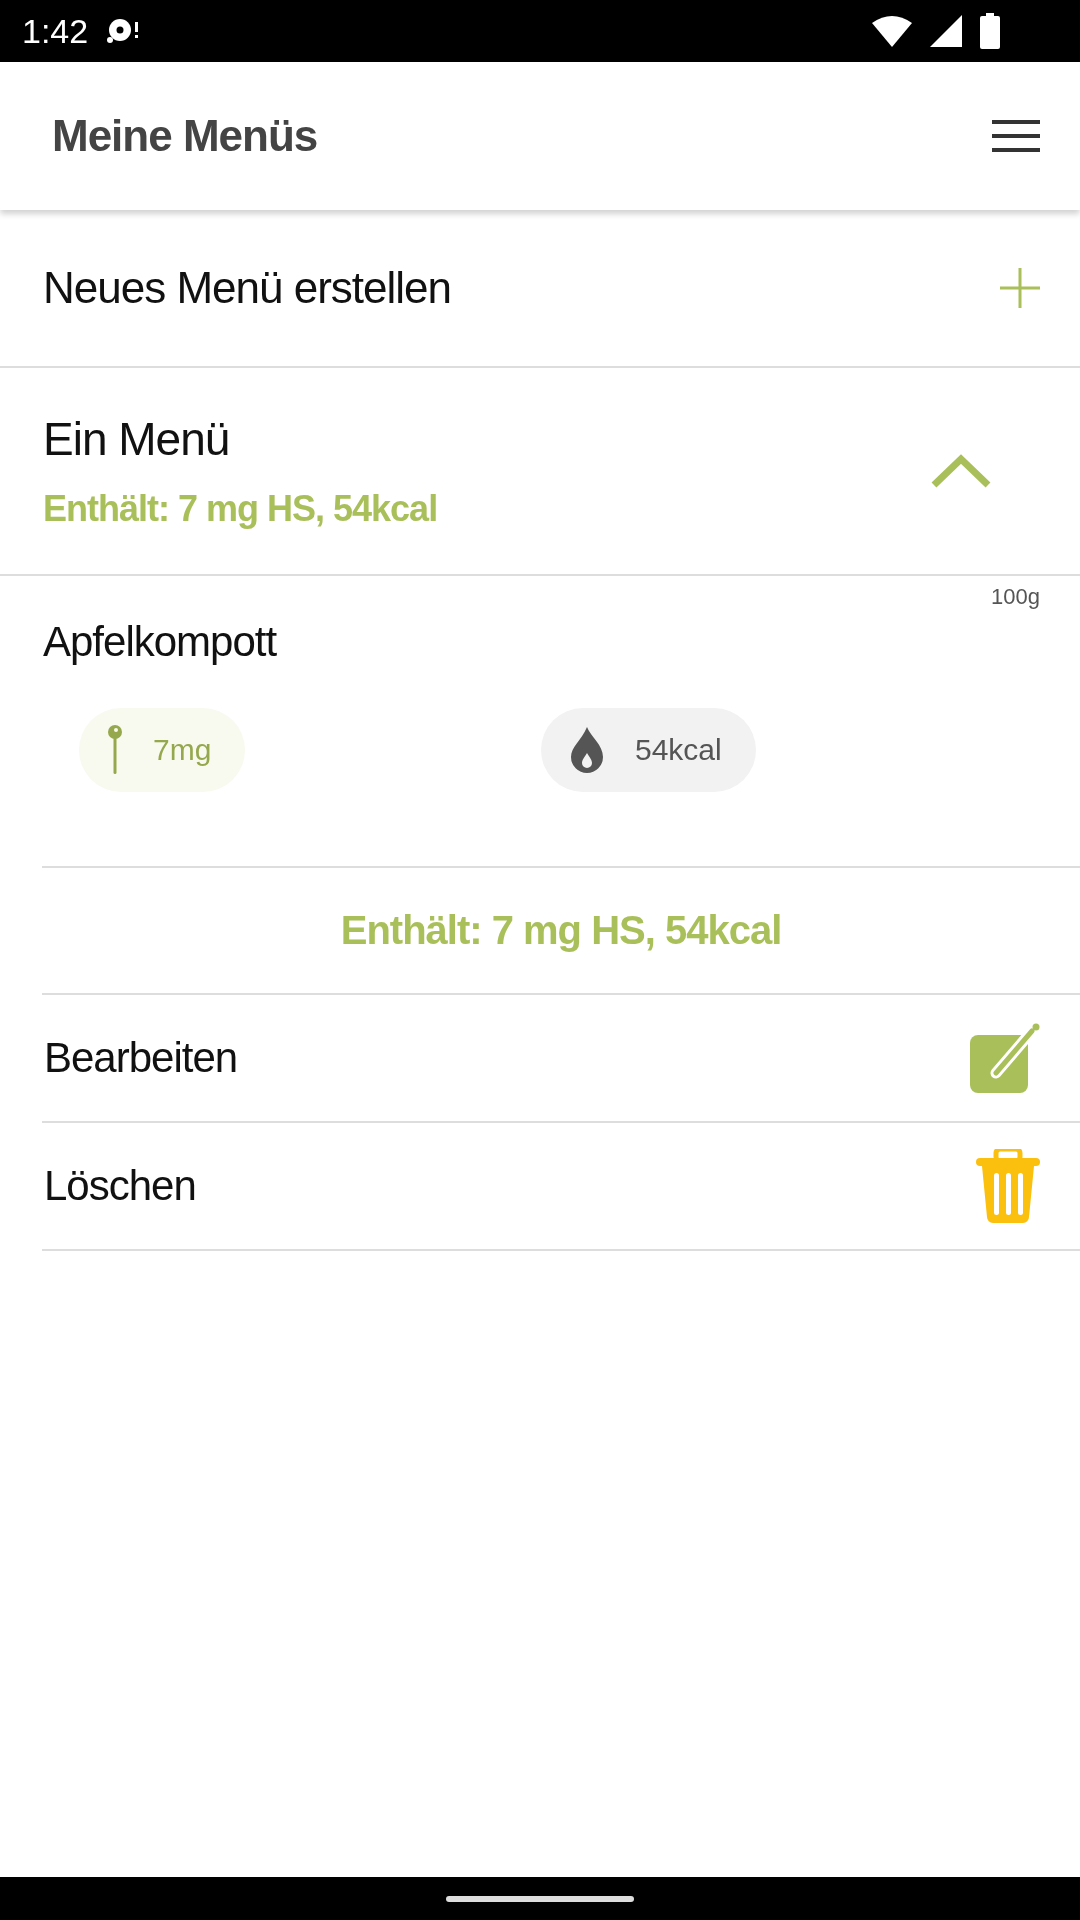 This screenshot has width=1080, height=1920. I want to click on status-time: 1:42, so click(55, 31).